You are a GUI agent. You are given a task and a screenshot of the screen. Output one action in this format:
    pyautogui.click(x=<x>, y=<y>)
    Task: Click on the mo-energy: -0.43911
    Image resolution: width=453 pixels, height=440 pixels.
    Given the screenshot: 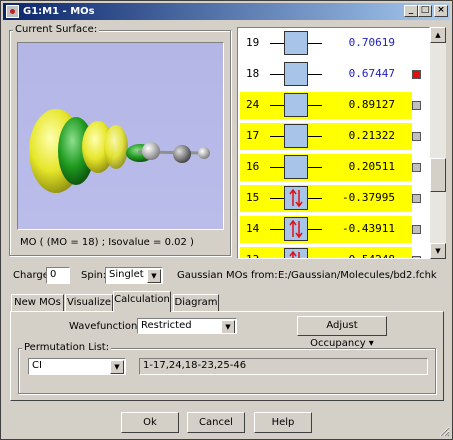 What is the action you would take?
    pyautogui.click(x=368, y=228)
    